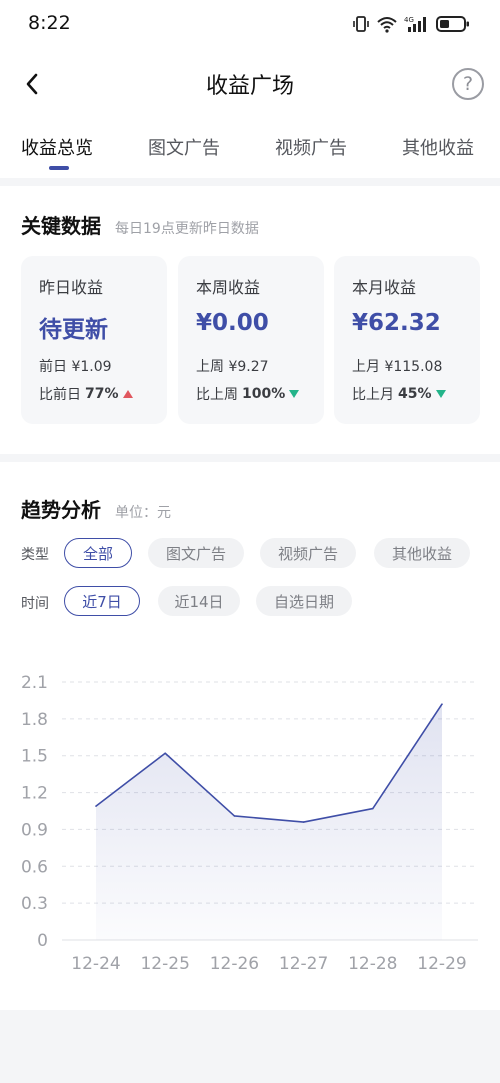  Describe the element at coordinates (311, 147) in the screenshot. I see `tab-video-ads: 视频广告` at that location.